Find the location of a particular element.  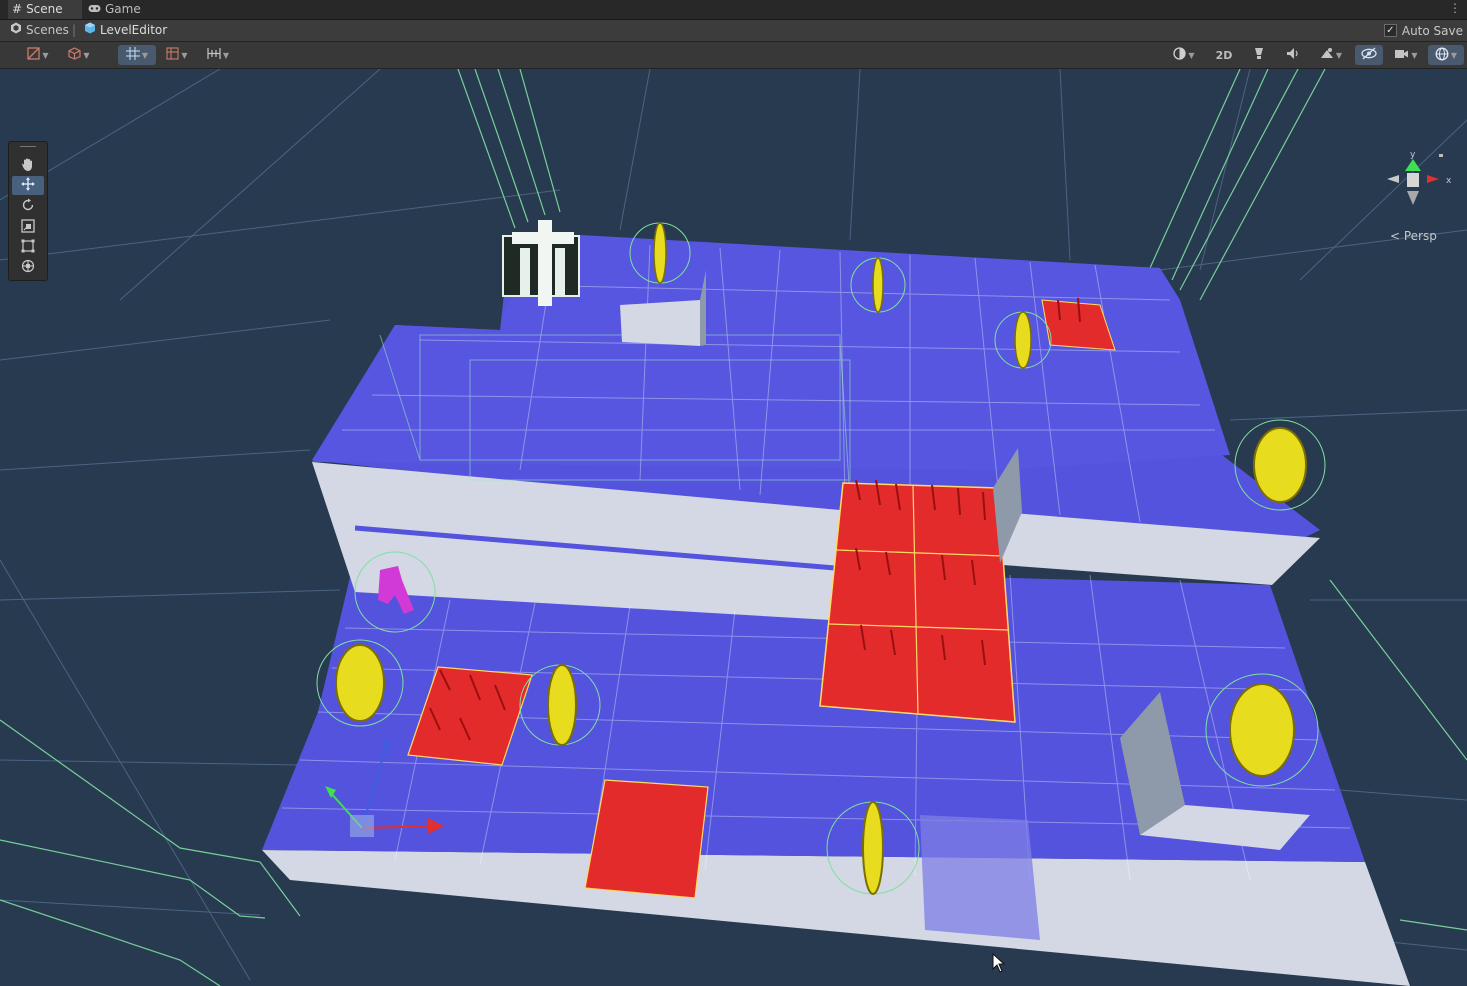

floor-front-face is located at coordinates (836, 918).